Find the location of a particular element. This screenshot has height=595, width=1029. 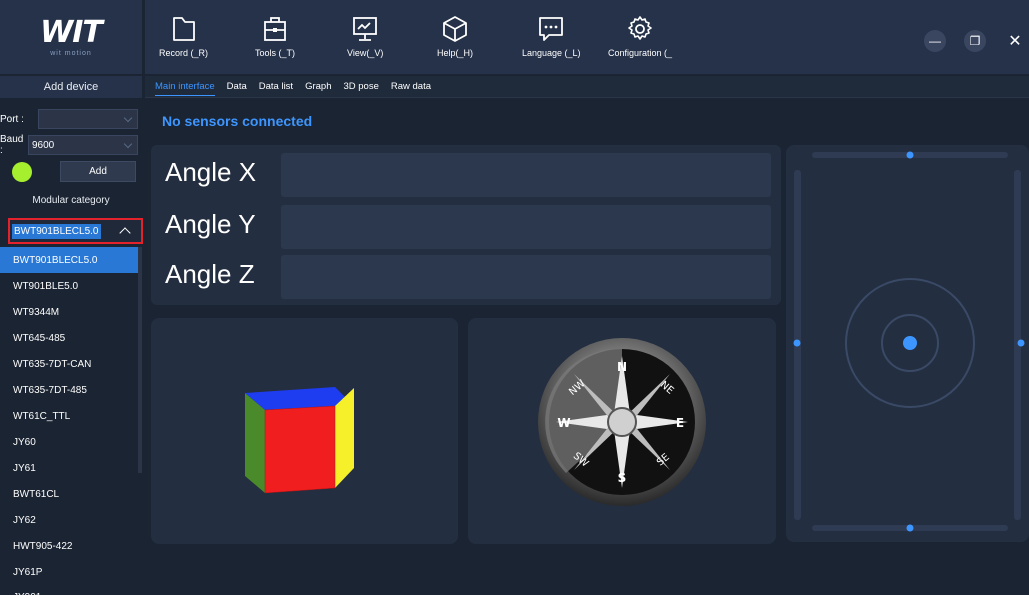

model-list-scrollbar is located at coordinates (140, 360).